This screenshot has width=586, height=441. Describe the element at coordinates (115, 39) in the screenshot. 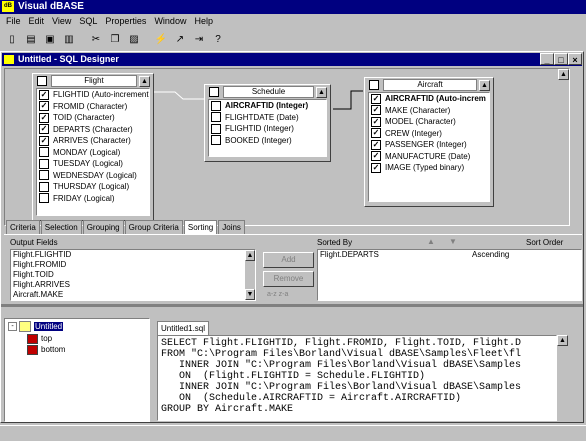

I see `copy-icon: ❐` at that location.